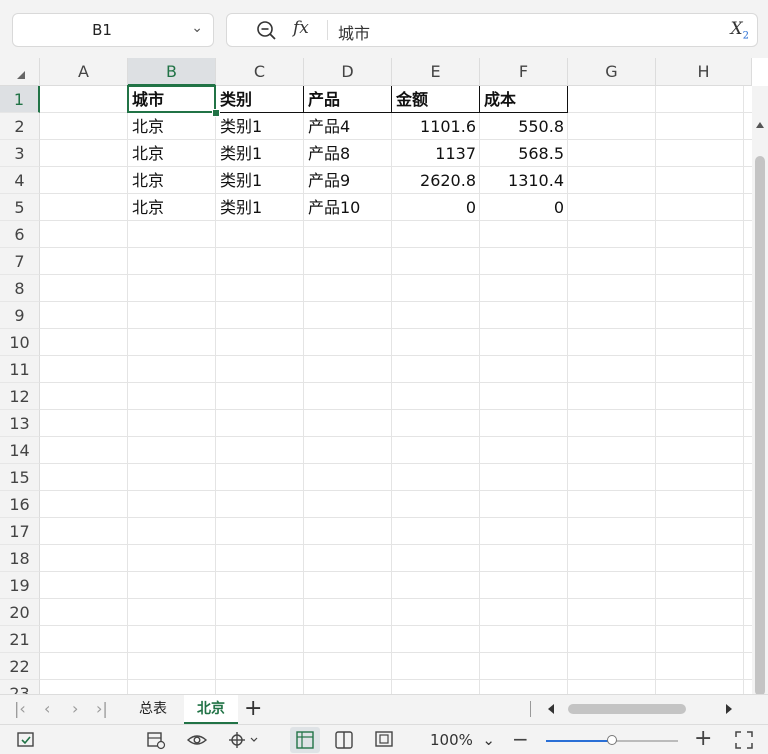 The height and width of the screenshot is (754, 768). What do you see at coordinates (20, 504) in the screenshot?
I see `row-header-16: 16` at bounding box center [20, 504].